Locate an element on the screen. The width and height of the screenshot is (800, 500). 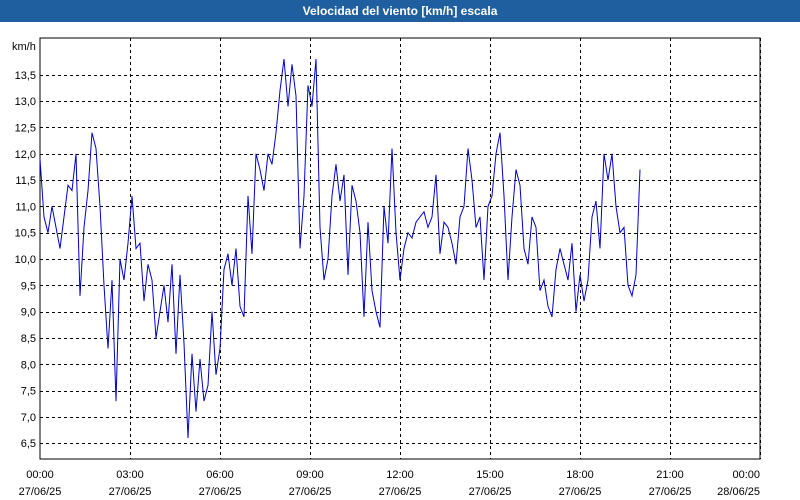
x-tick-time-label: 03:00 is located at coordinates (130, 475).